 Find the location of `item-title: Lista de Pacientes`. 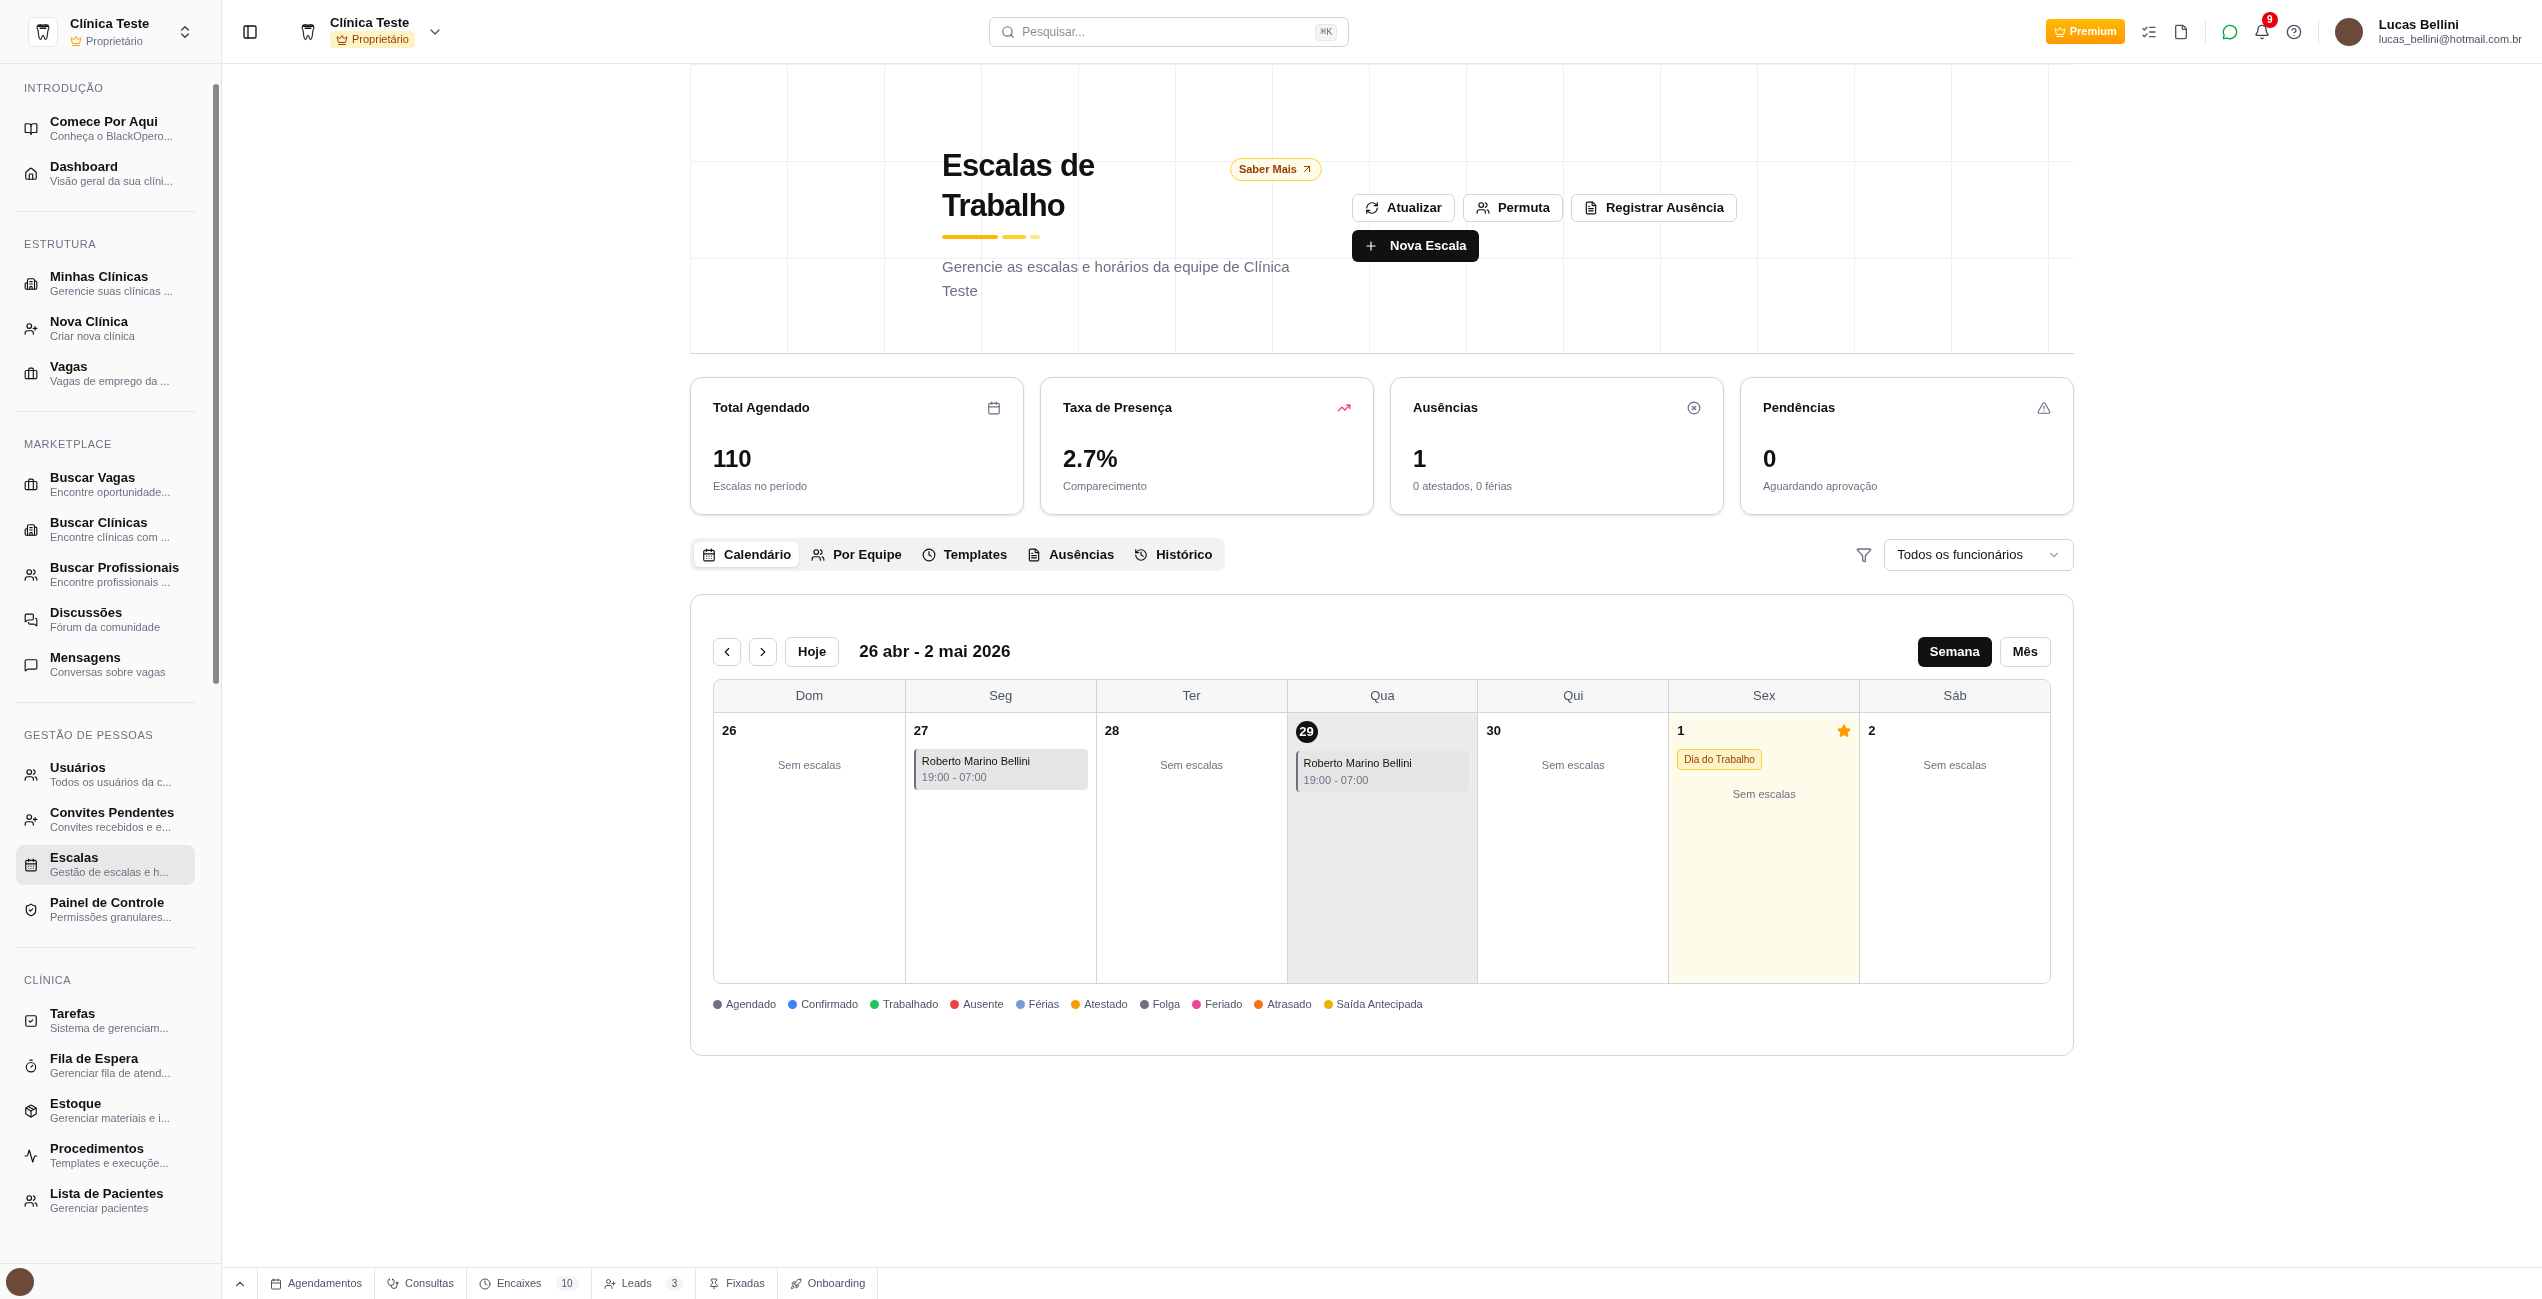

item-title: Lista de Pacientes is located at coordinates (107, 1193).